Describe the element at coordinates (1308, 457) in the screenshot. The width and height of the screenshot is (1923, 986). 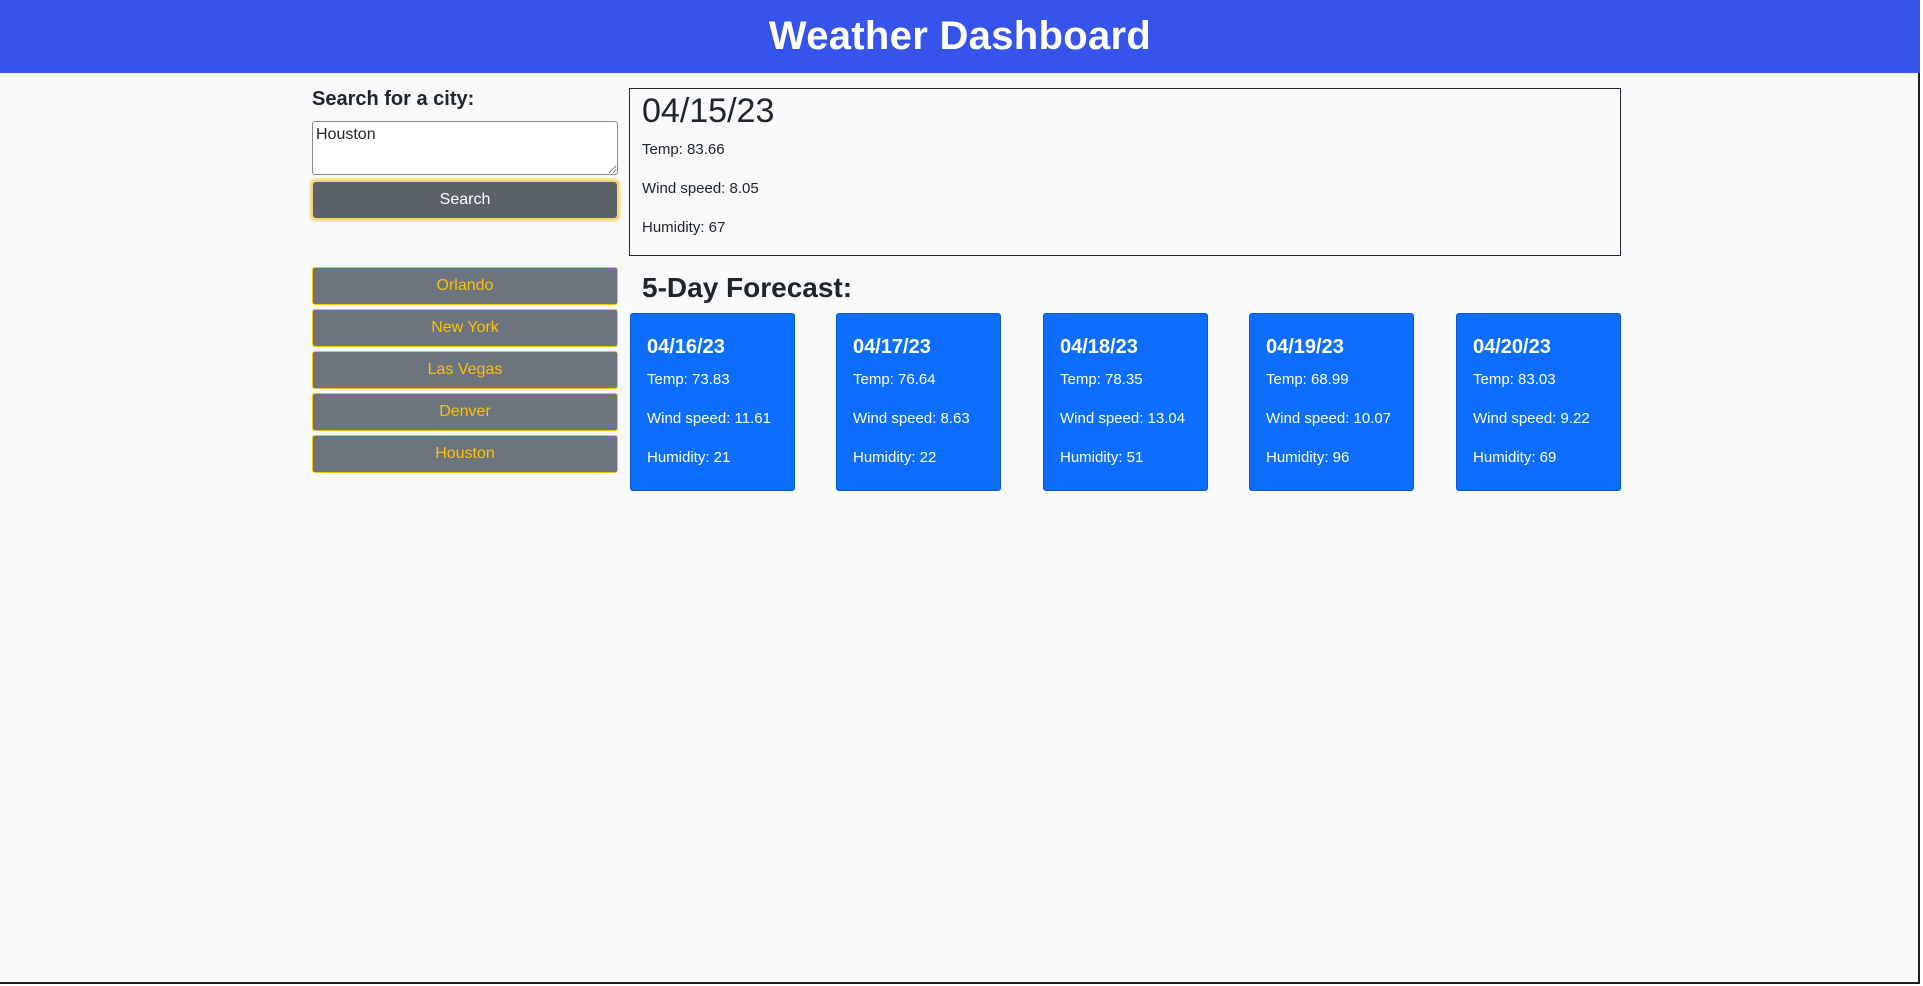
I see `forecast-humidity: Humidity: 96` at that location.